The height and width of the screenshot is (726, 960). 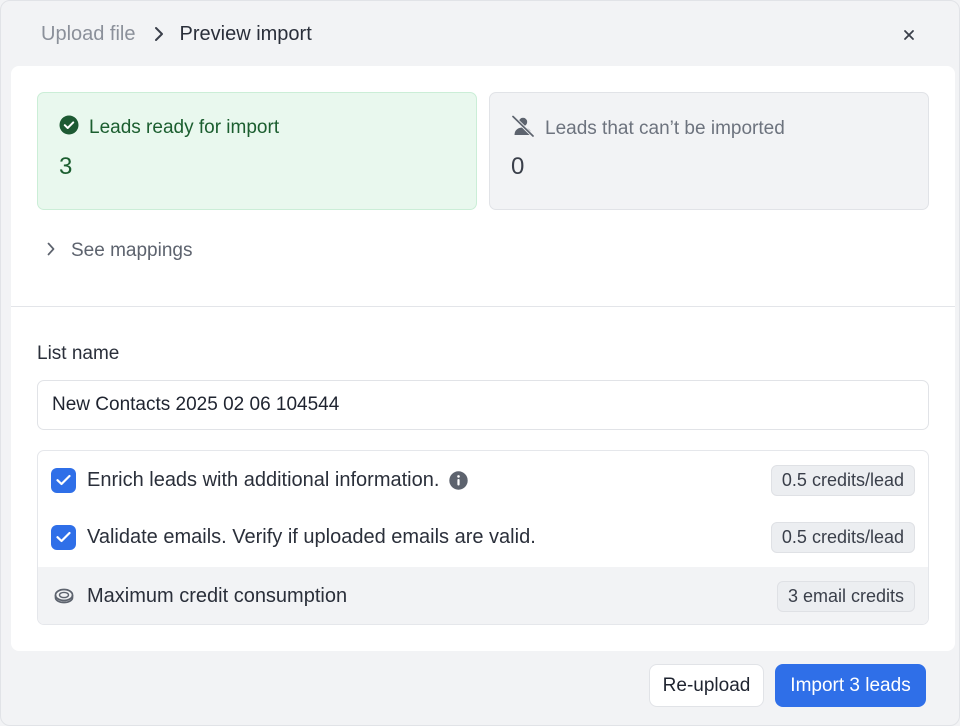 What do you see at coordinates (483, 405) in the screenshot?
I see `list-name-input: New Contacts 2025 02 06 104544` at bounding box center [483, 405].